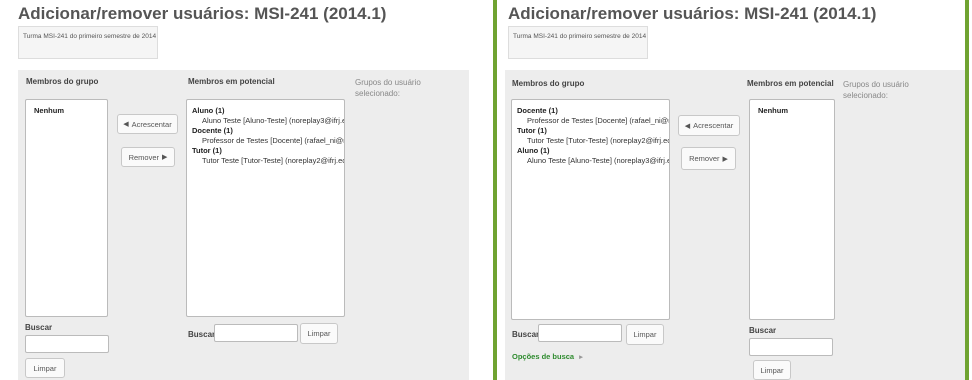 Image resolution: width=972 pixels, height=380 pixels. I want to click on search-options-label: Opções de busca, so click(543, 356).